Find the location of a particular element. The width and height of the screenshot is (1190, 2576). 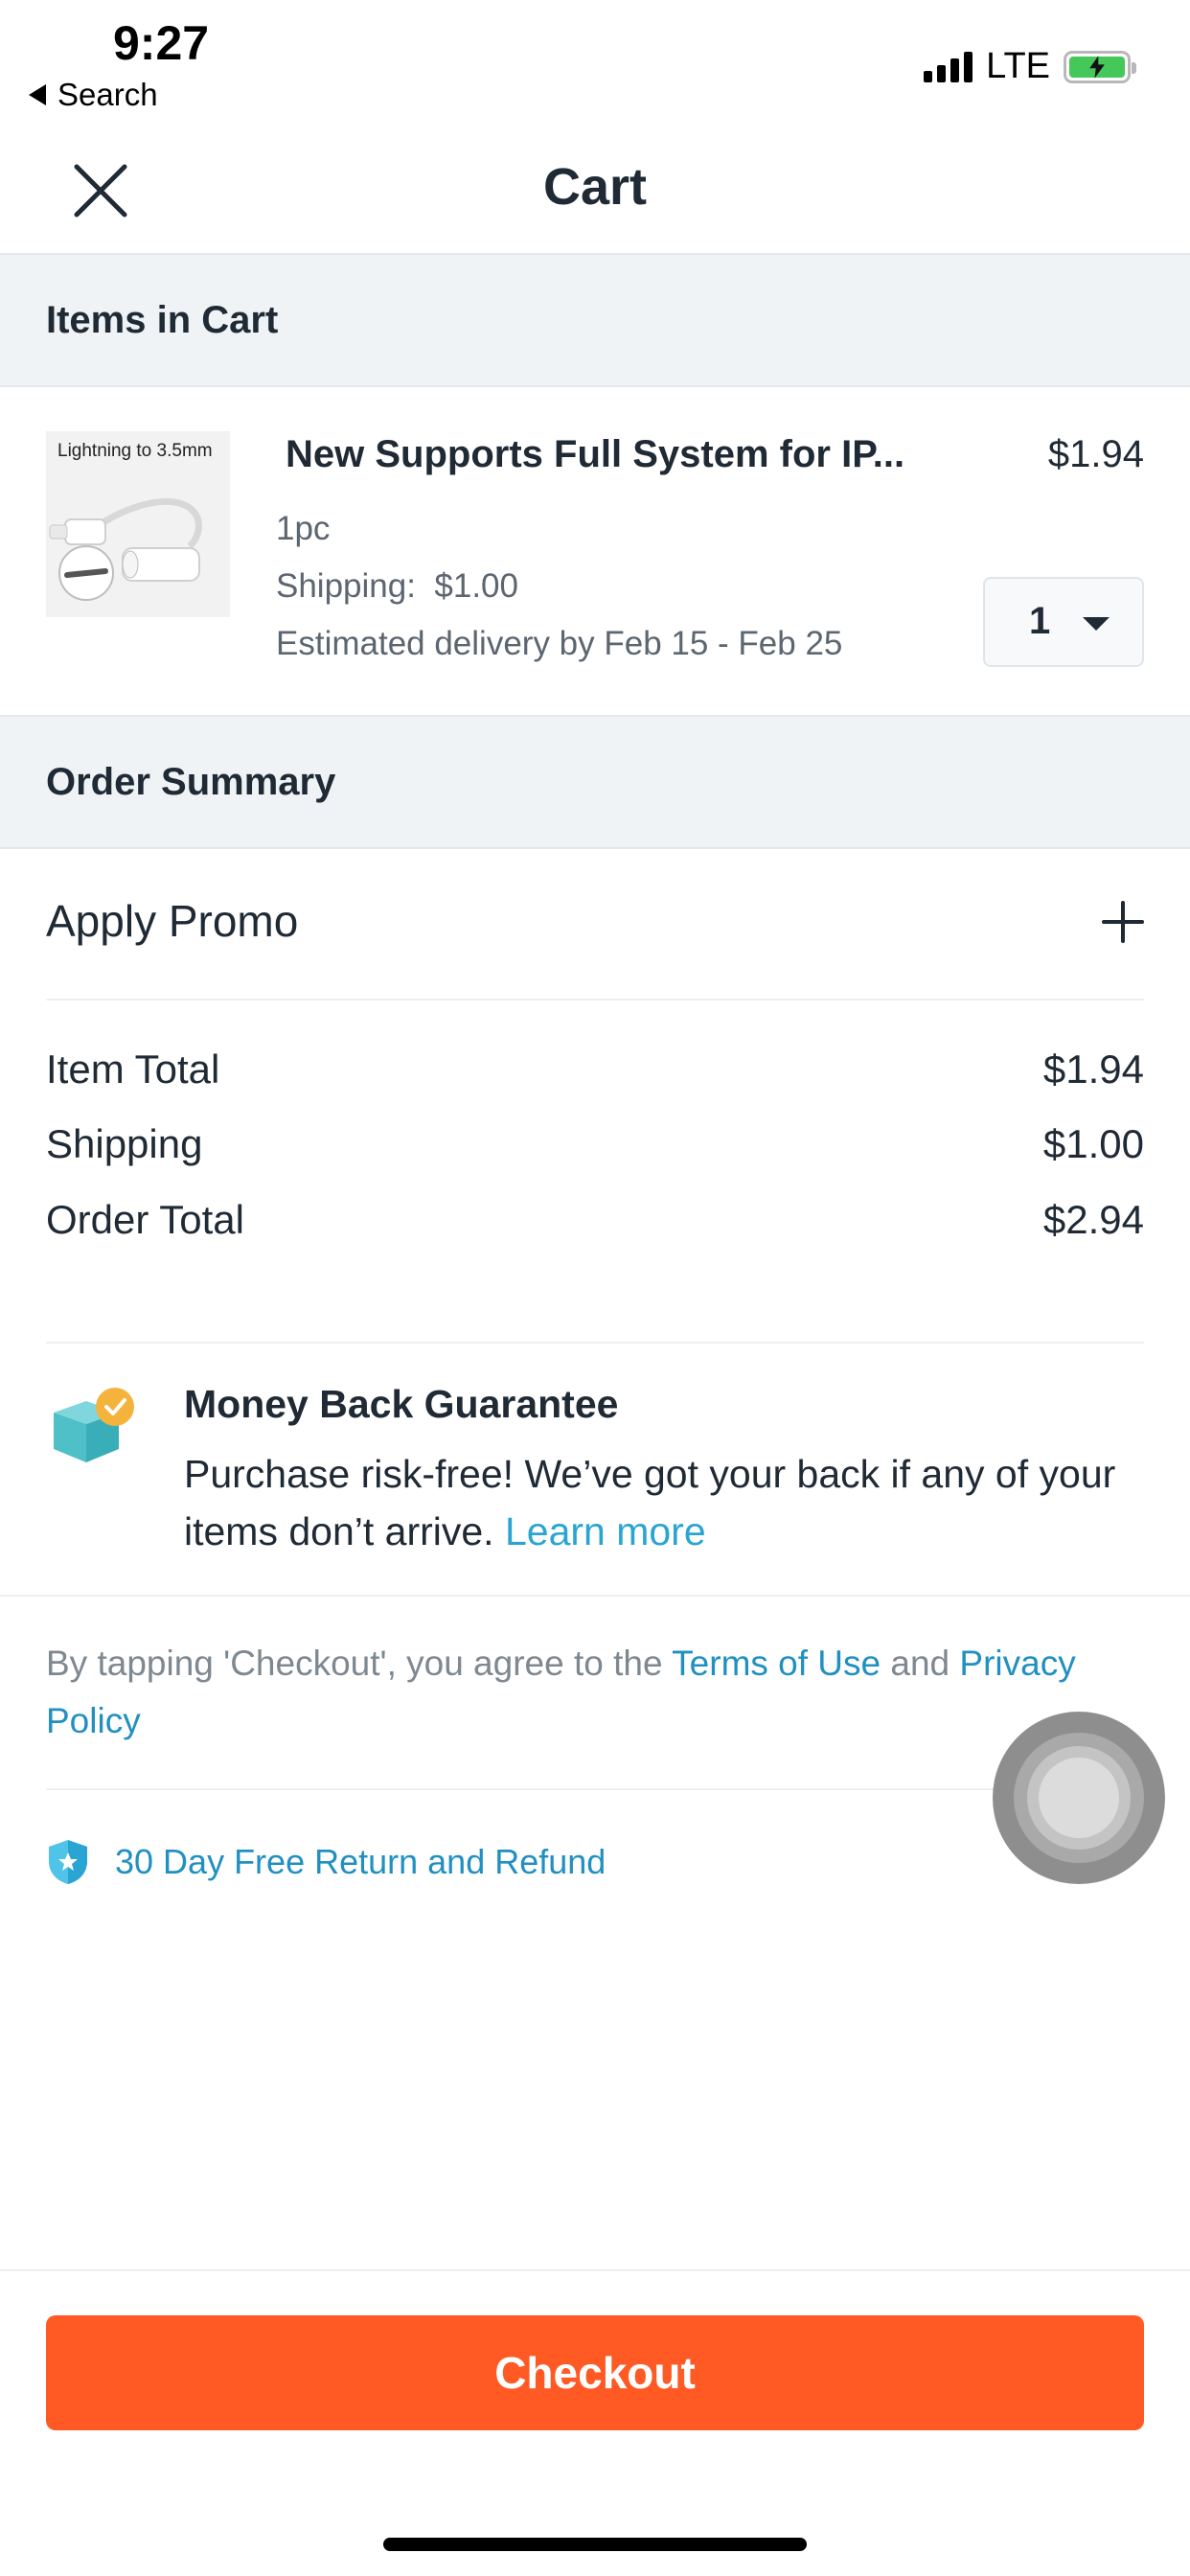

shipping-label: Shipping: is located at coordinates (346, 586).